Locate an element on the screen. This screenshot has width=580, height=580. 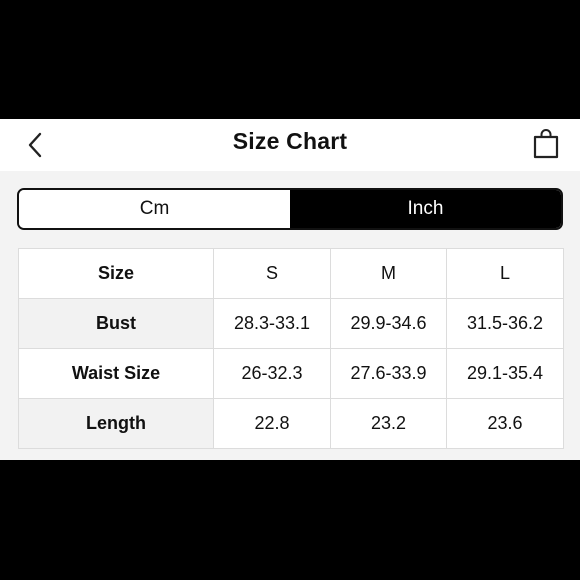
size-header-label: Size is located at coordinates (116, 273).